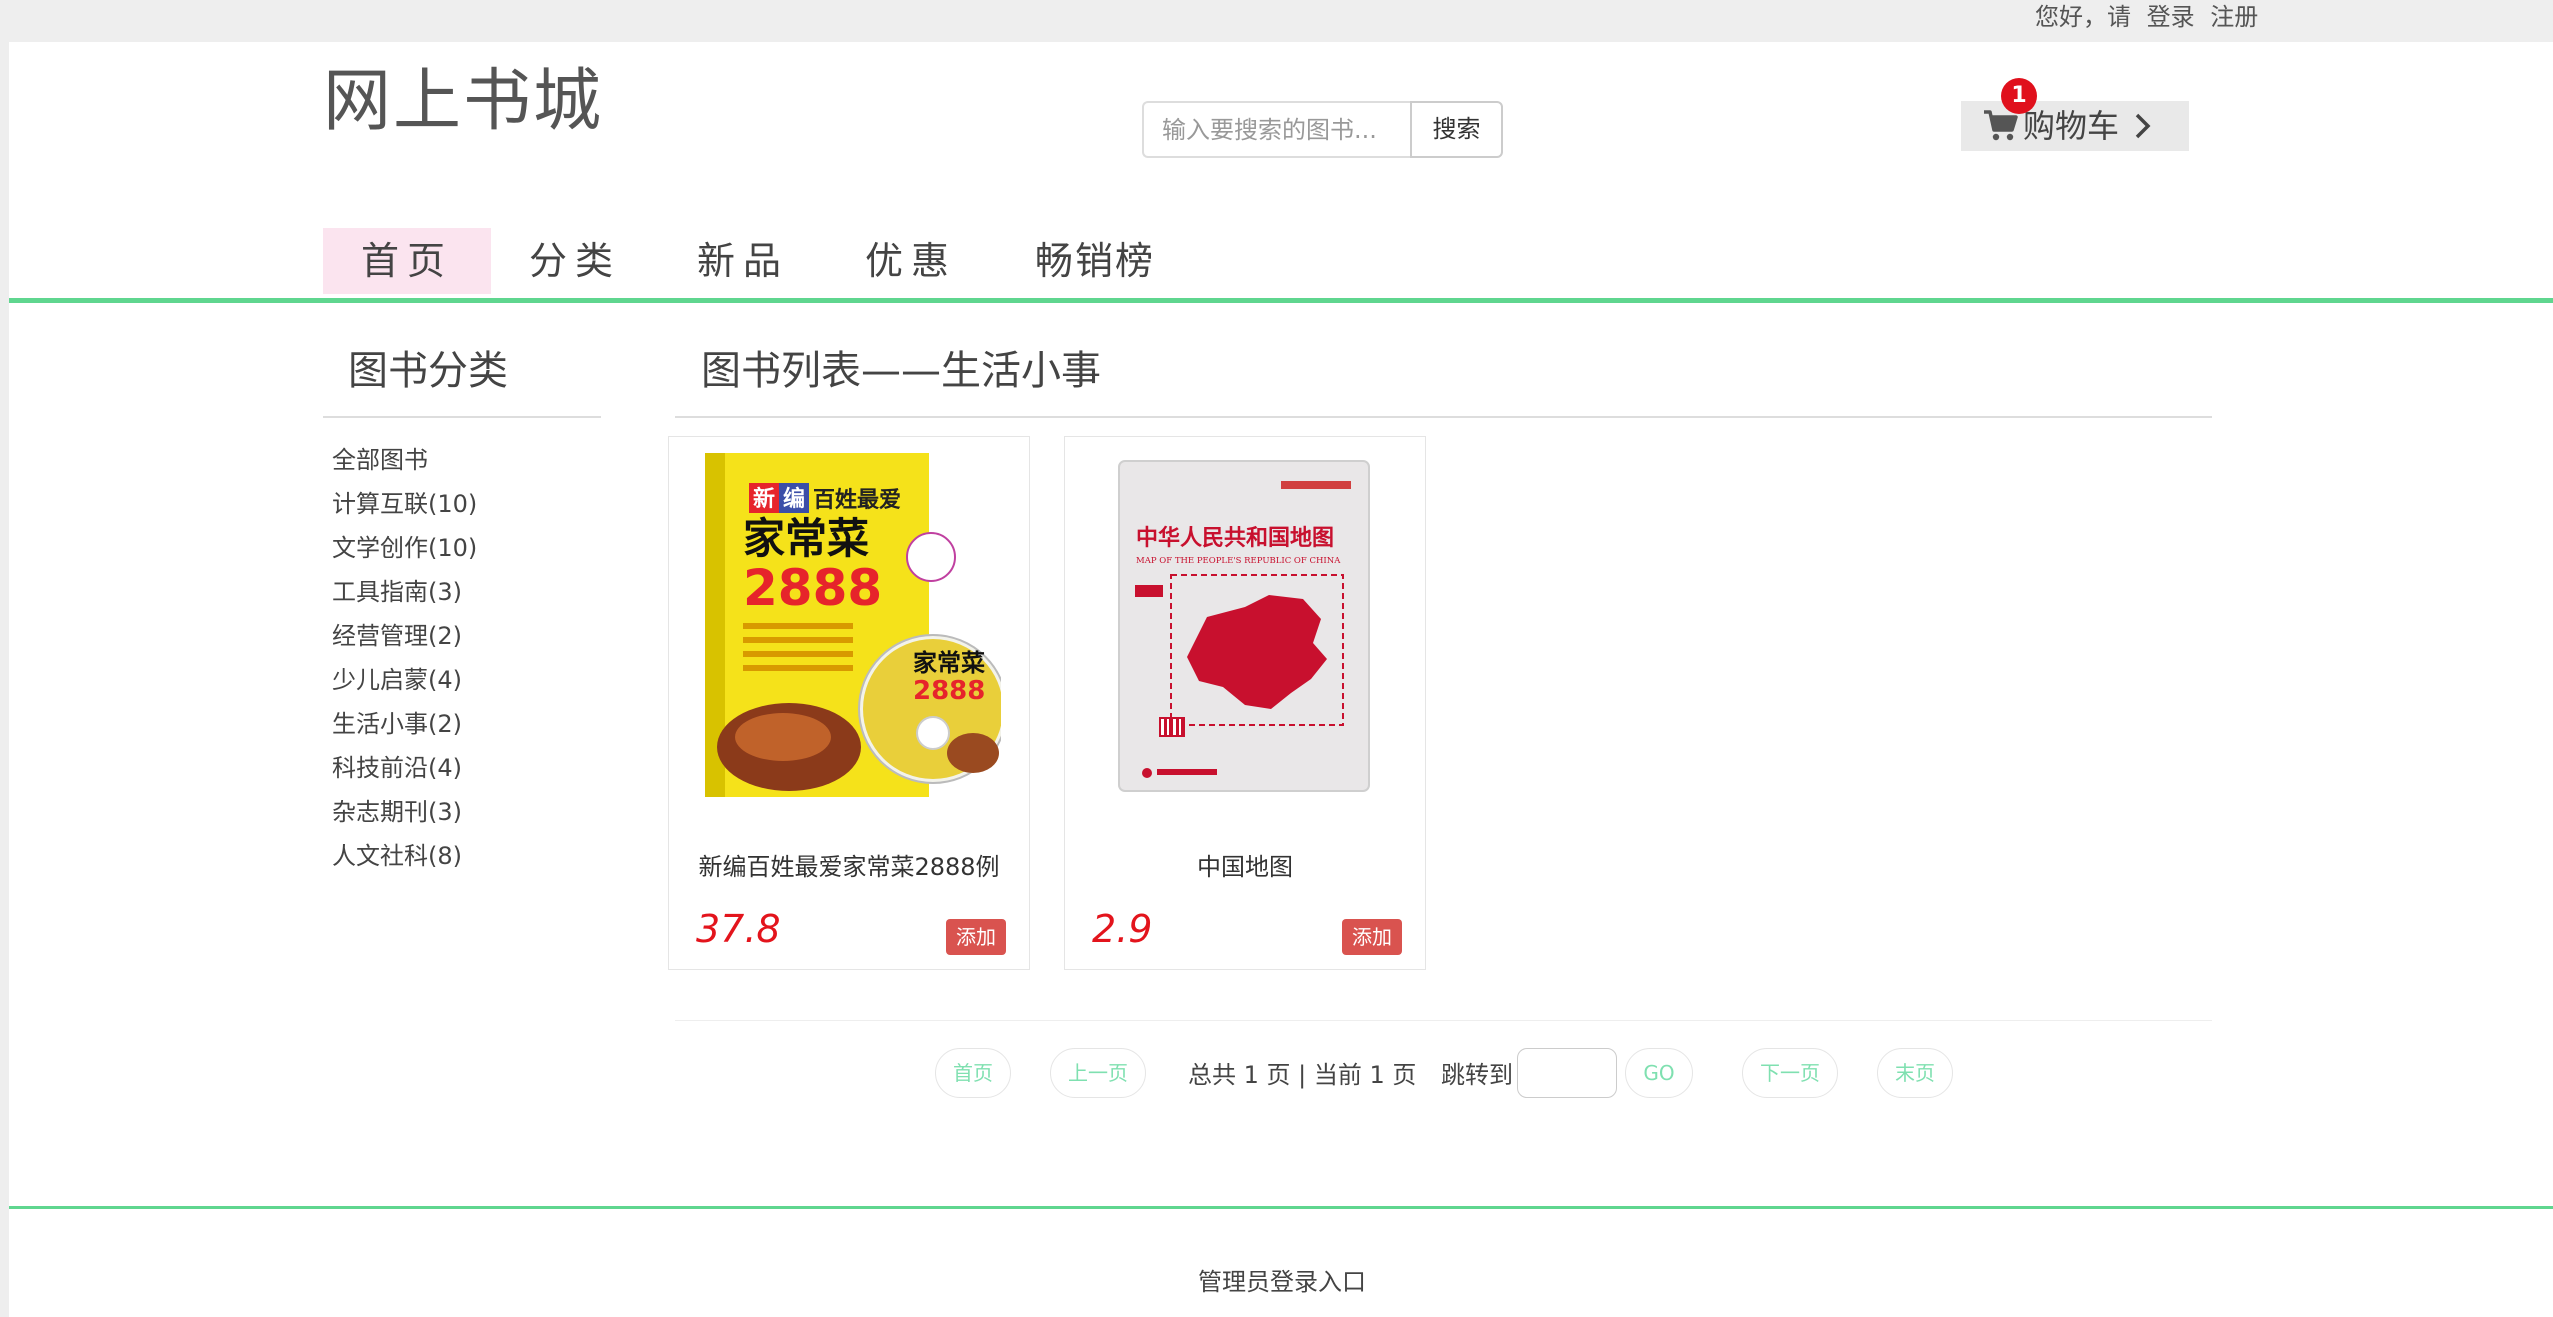  What do you see at coordinates (462, 417) in the screenshot?
I see `sidebar-divider` at bounding box center [462, 417].